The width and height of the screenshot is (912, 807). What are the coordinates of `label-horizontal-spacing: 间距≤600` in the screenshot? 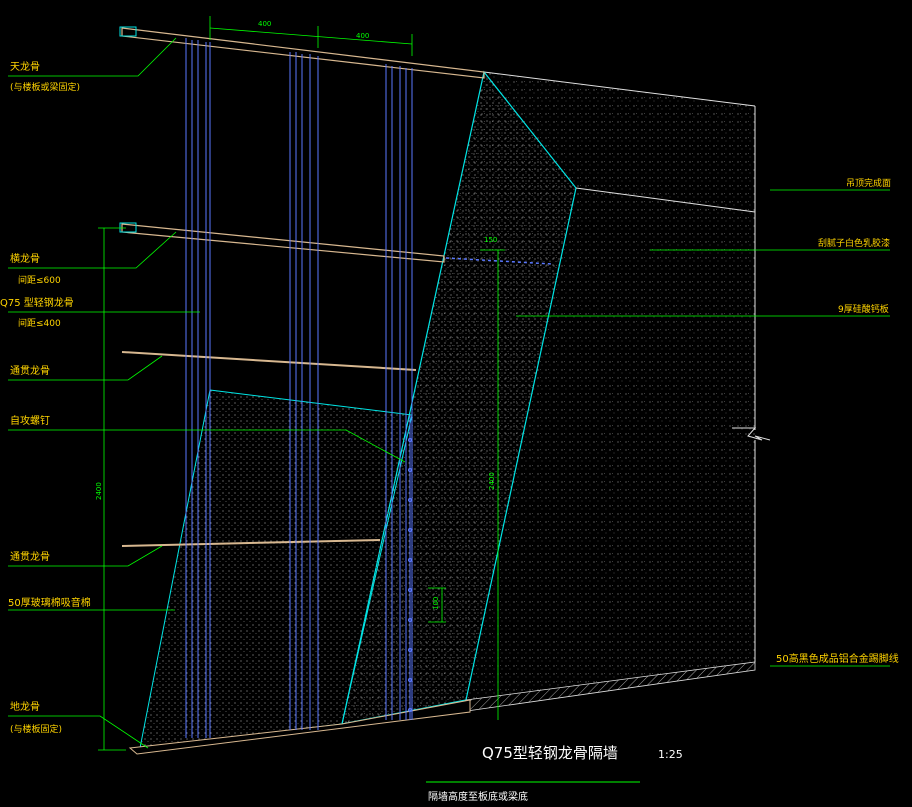 It's located at (39, 280).